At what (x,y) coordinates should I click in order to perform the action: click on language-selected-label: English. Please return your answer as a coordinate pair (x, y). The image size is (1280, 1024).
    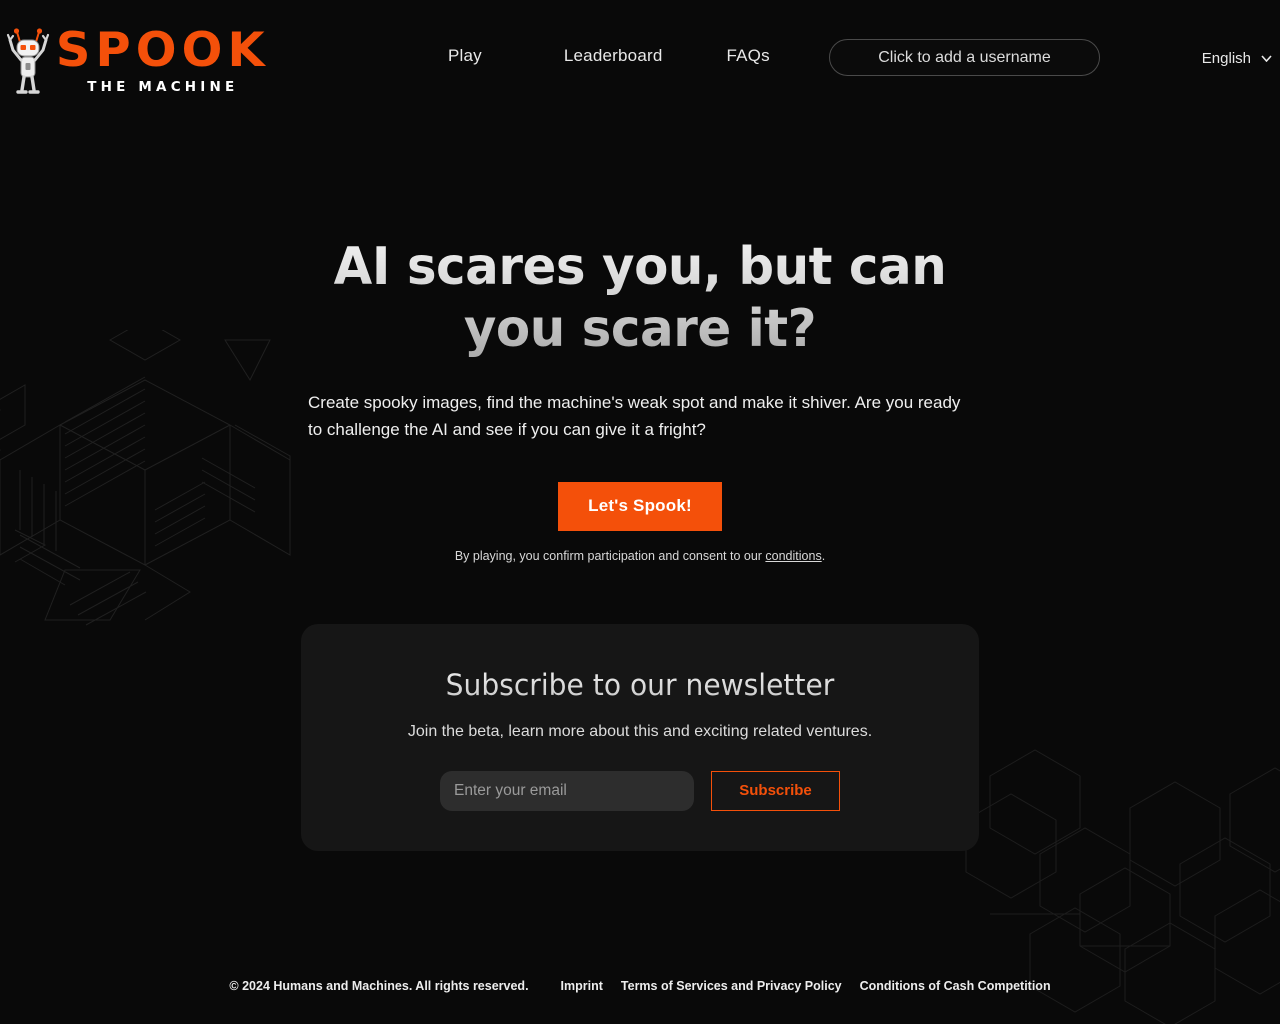
    Looking at the image, I should click on (1226, 58).